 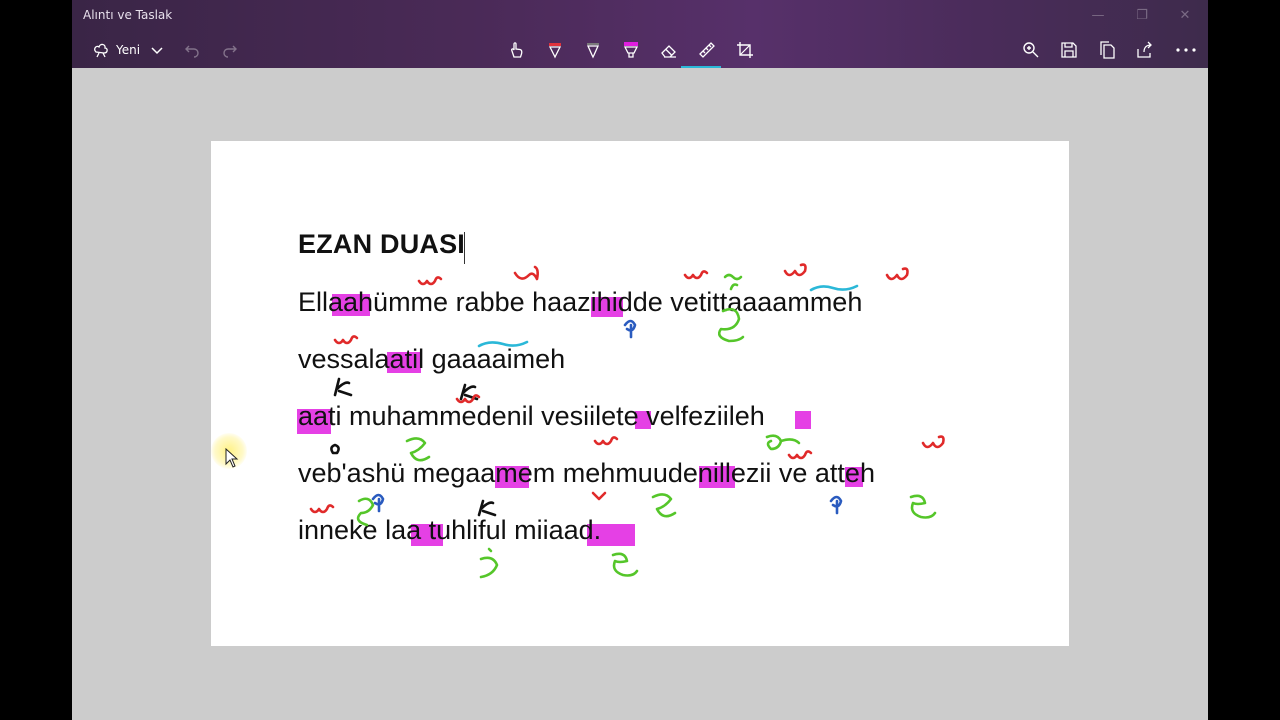 I want to click on undo-button, so click(x=192, y=50).